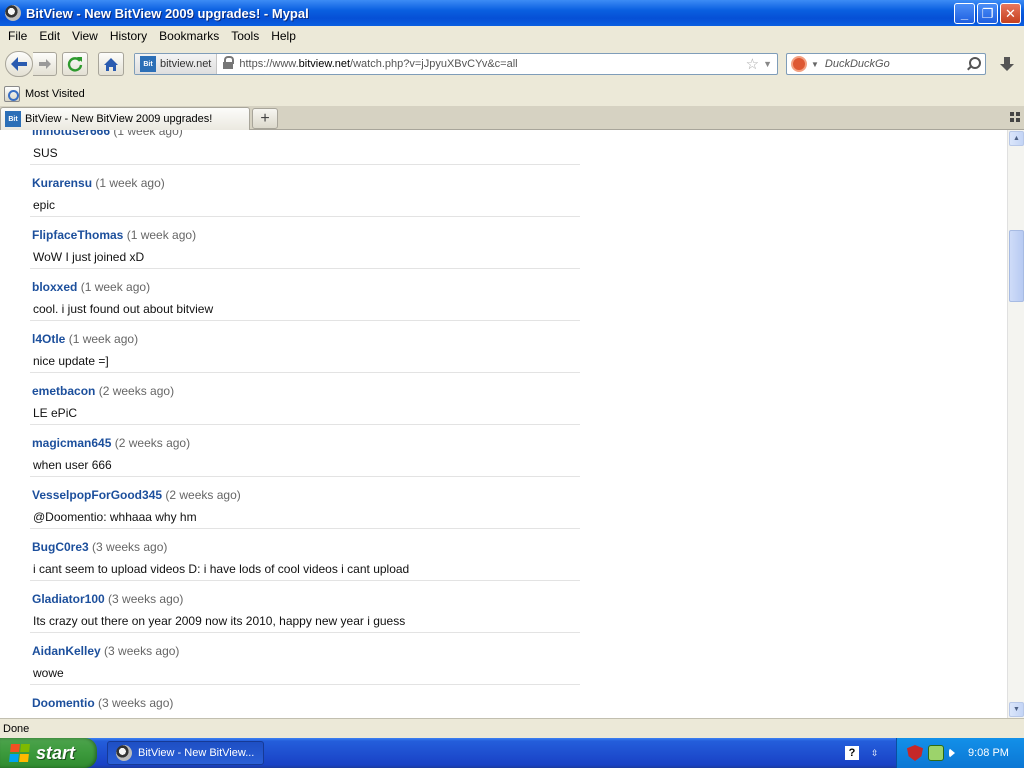  I want to click on comment-header: Doomentio (3 weeks ago), so click(102, 703).